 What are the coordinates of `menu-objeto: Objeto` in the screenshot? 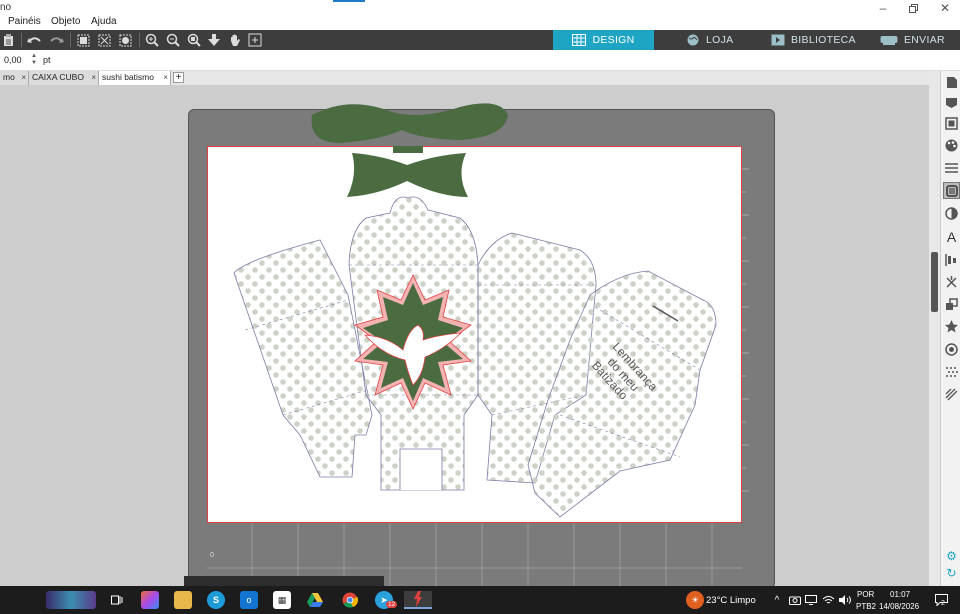 It's located at (65, 21).